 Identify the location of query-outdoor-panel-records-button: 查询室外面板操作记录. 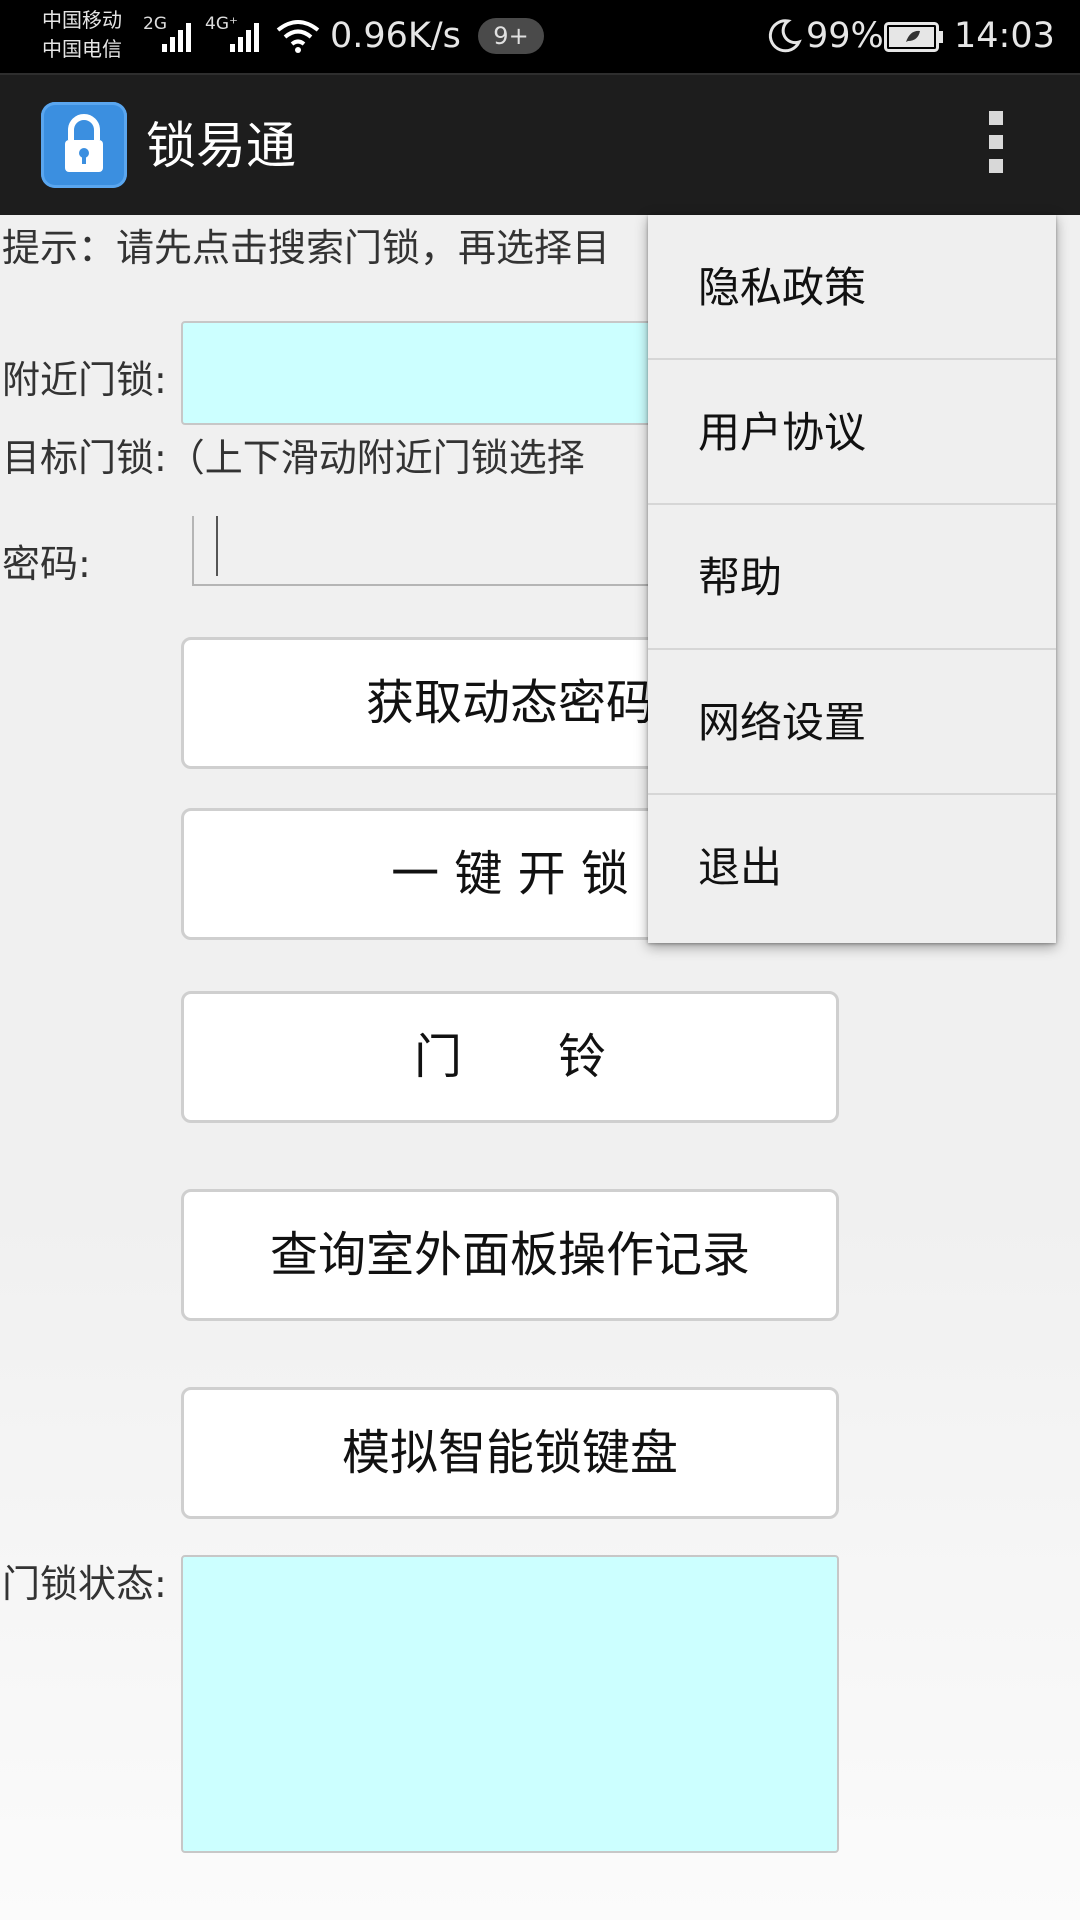
(510, 1255).